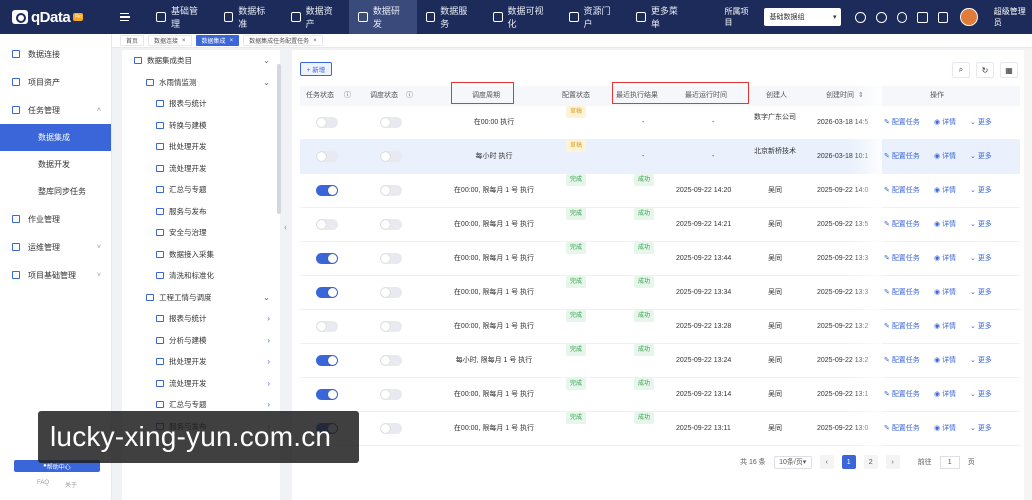  Describe the element at coordinates (848, 462) in the screenshot. I see `page-1-button: 1` at that location.